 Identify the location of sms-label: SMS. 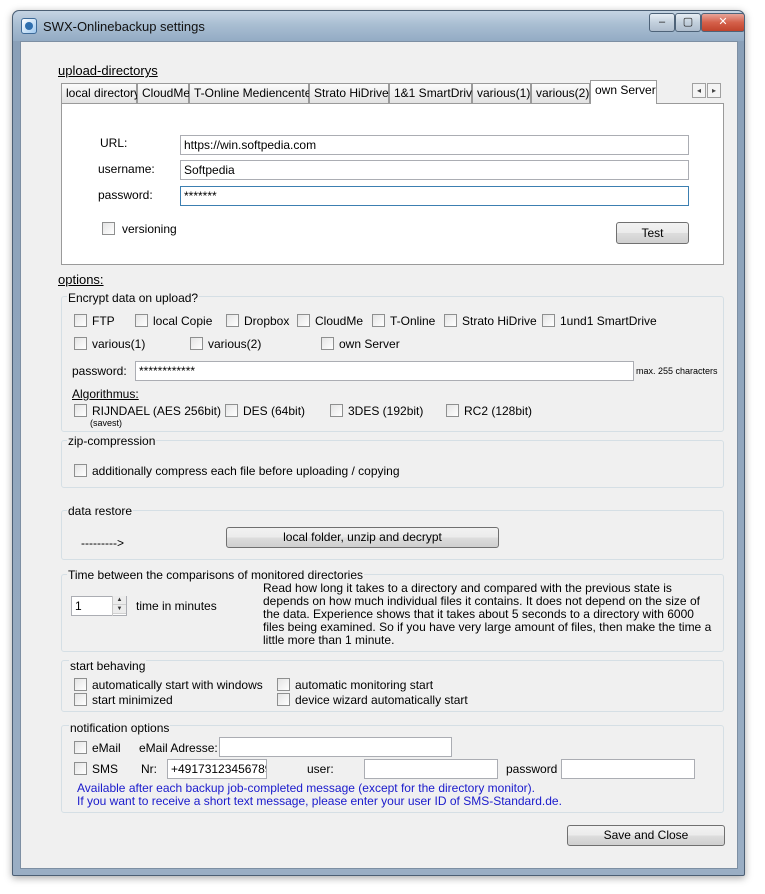
(105, 769).